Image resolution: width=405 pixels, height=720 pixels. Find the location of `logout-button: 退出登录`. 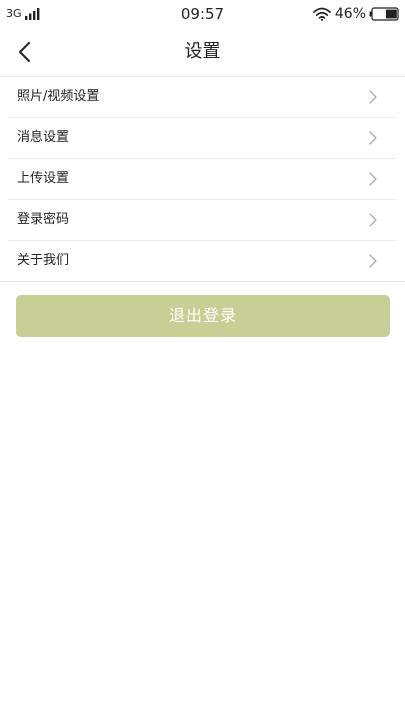

logout-button: 退出登录 is located at coordinates (203, 316).